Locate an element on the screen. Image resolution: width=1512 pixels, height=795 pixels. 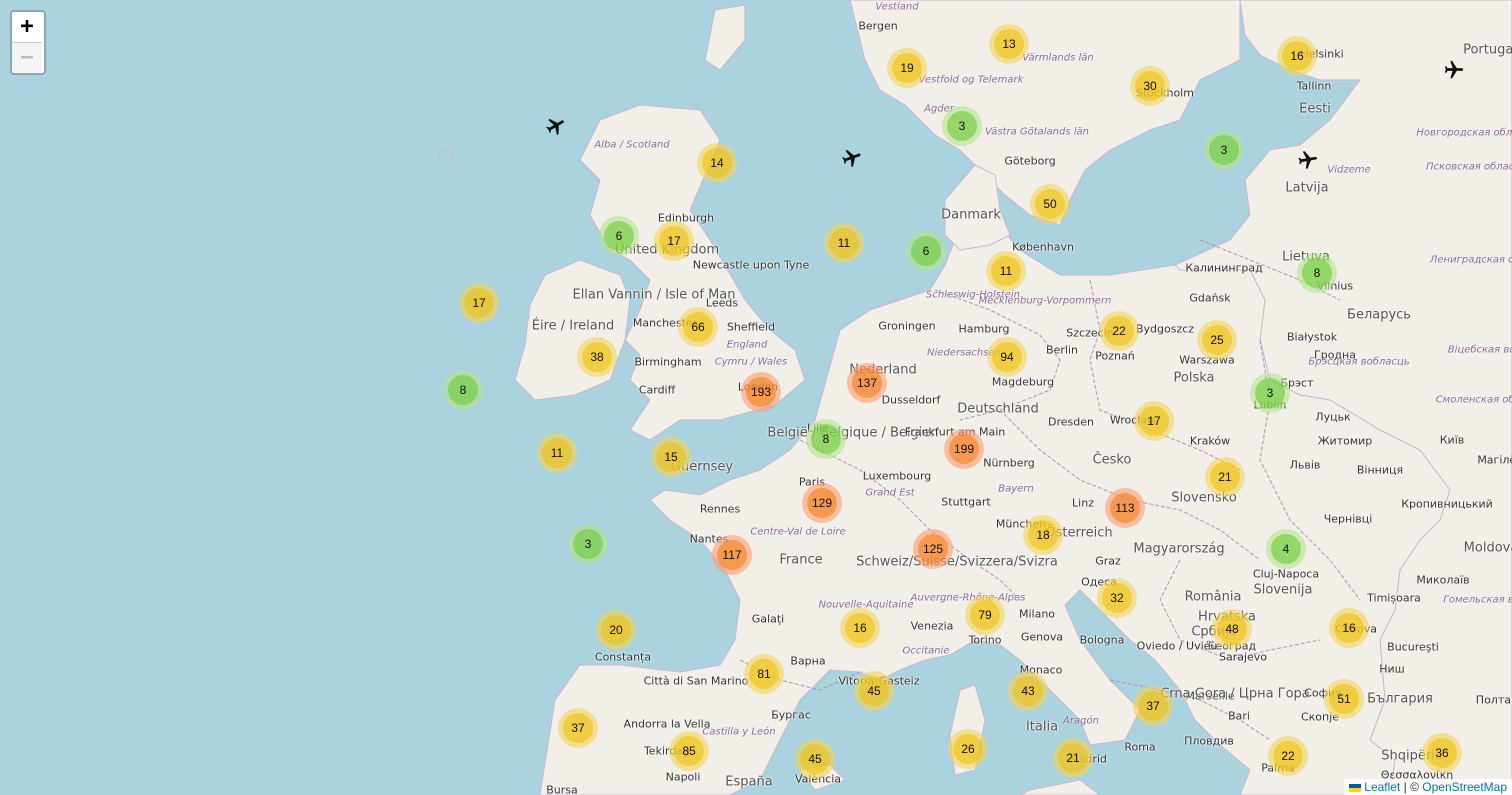
zoom-out-button: − is located at coordinates (27, 58).